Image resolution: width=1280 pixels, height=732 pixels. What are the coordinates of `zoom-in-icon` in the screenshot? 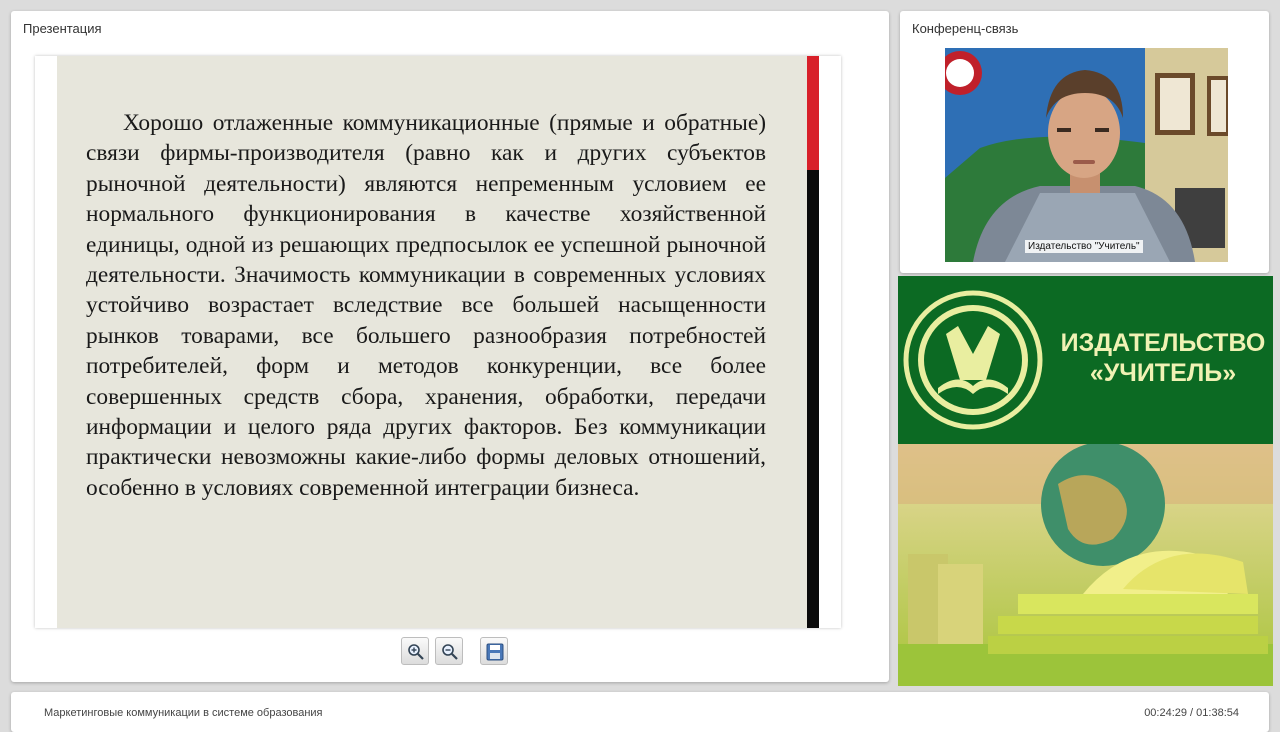 It's located at (416, 652).